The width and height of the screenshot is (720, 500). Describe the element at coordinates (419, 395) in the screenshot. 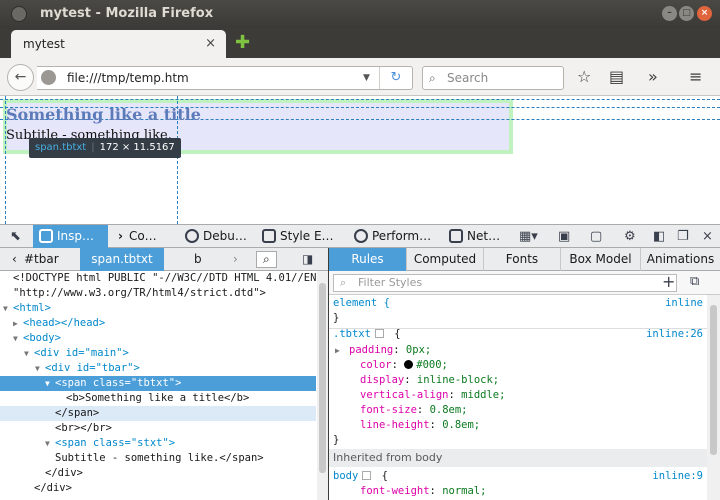

I see `rule-declaration: vertical-align: middle;` at that location.